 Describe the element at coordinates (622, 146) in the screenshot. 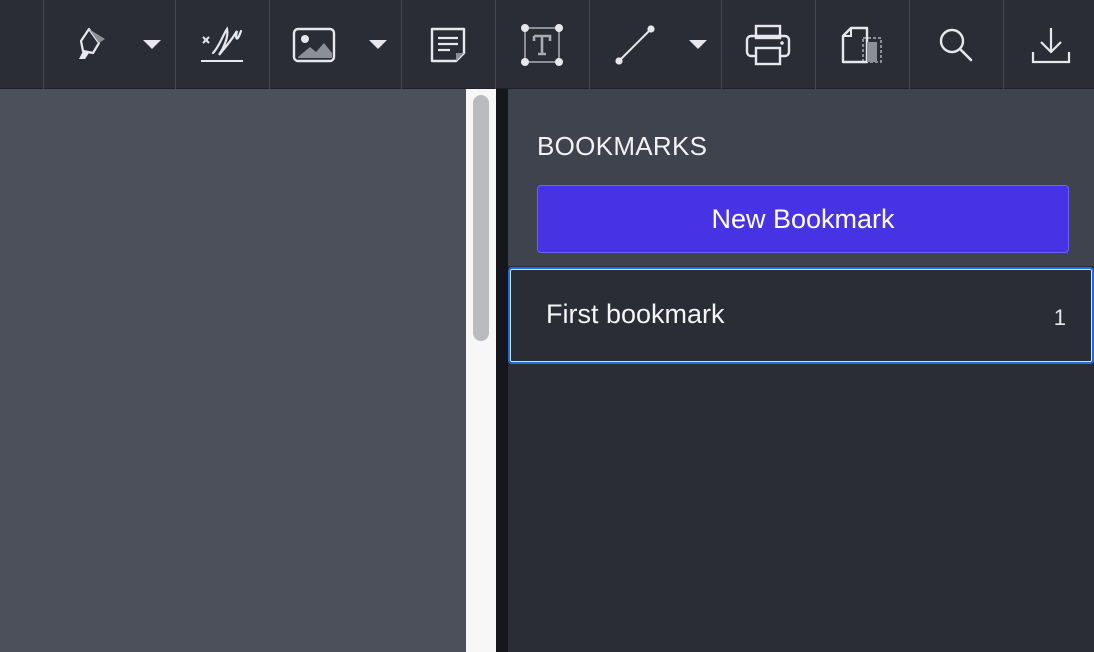

I see `bookmarks-title: BOOKMARKS` at that location.